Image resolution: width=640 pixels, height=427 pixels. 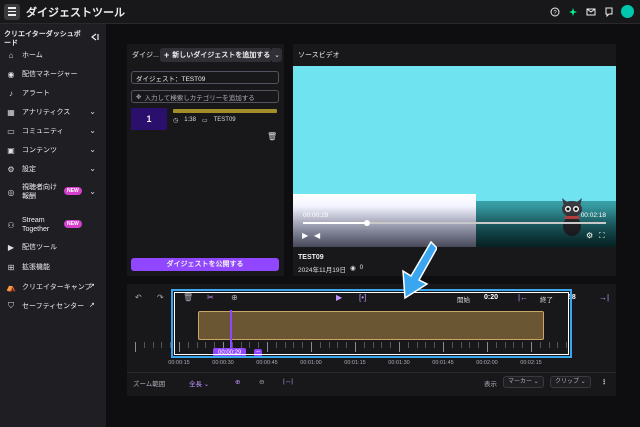 I want to click on trash-icon: 🗑, so click(x=272, y=136).